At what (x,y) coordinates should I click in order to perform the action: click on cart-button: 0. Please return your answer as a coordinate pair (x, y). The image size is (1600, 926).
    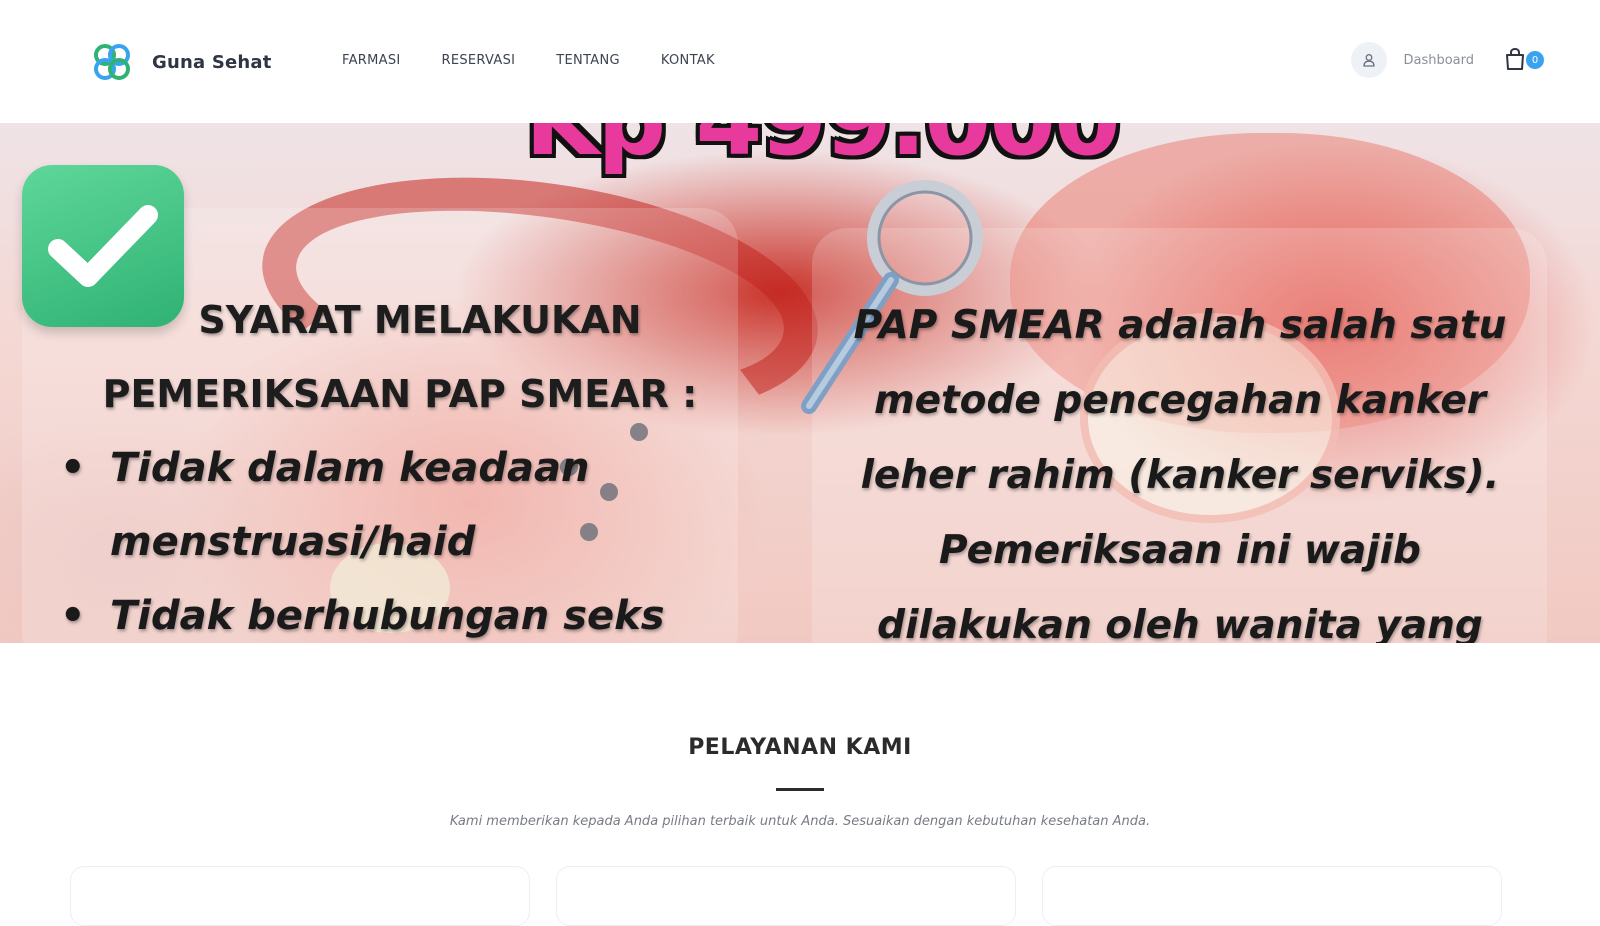
    Looking at the image, I should click on (1524, 60).